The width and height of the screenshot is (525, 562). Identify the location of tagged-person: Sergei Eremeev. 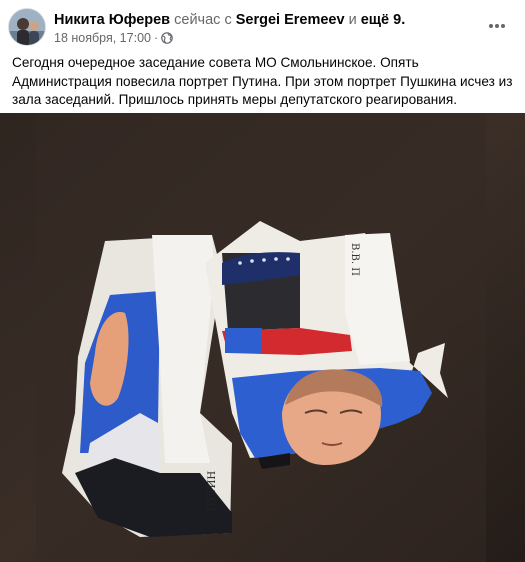
(290, 20).